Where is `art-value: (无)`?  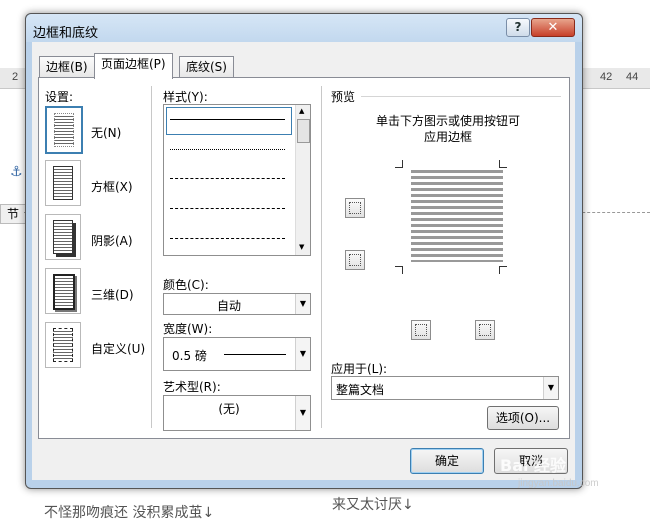
art-value: (无) is located at coordinates (229, 409).